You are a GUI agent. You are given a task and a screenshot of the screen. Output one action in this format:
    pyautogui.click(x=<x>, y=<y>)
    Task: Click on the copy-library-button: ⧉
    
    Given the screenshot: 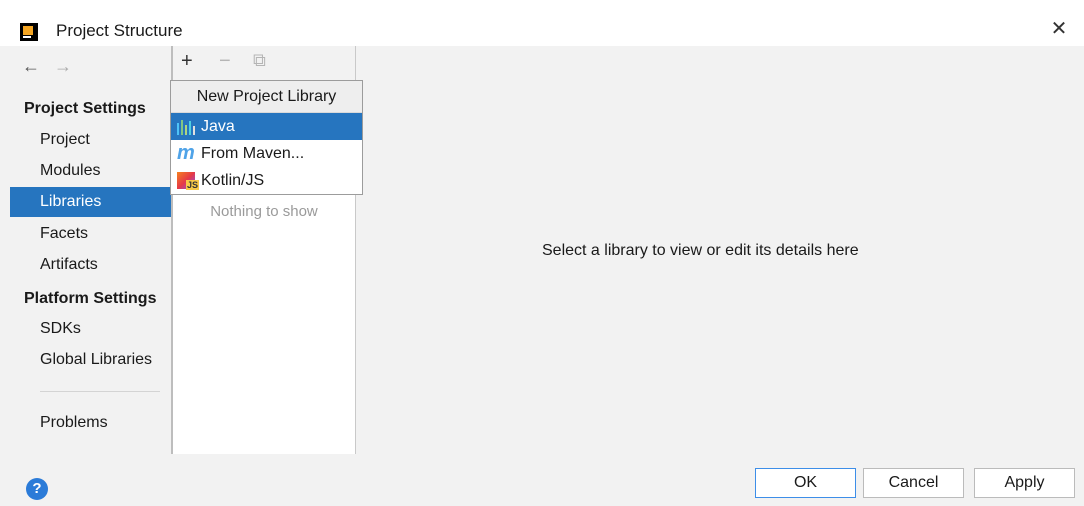 What is the action you would take?
    pyautogui.click(x=259, y=60)
    